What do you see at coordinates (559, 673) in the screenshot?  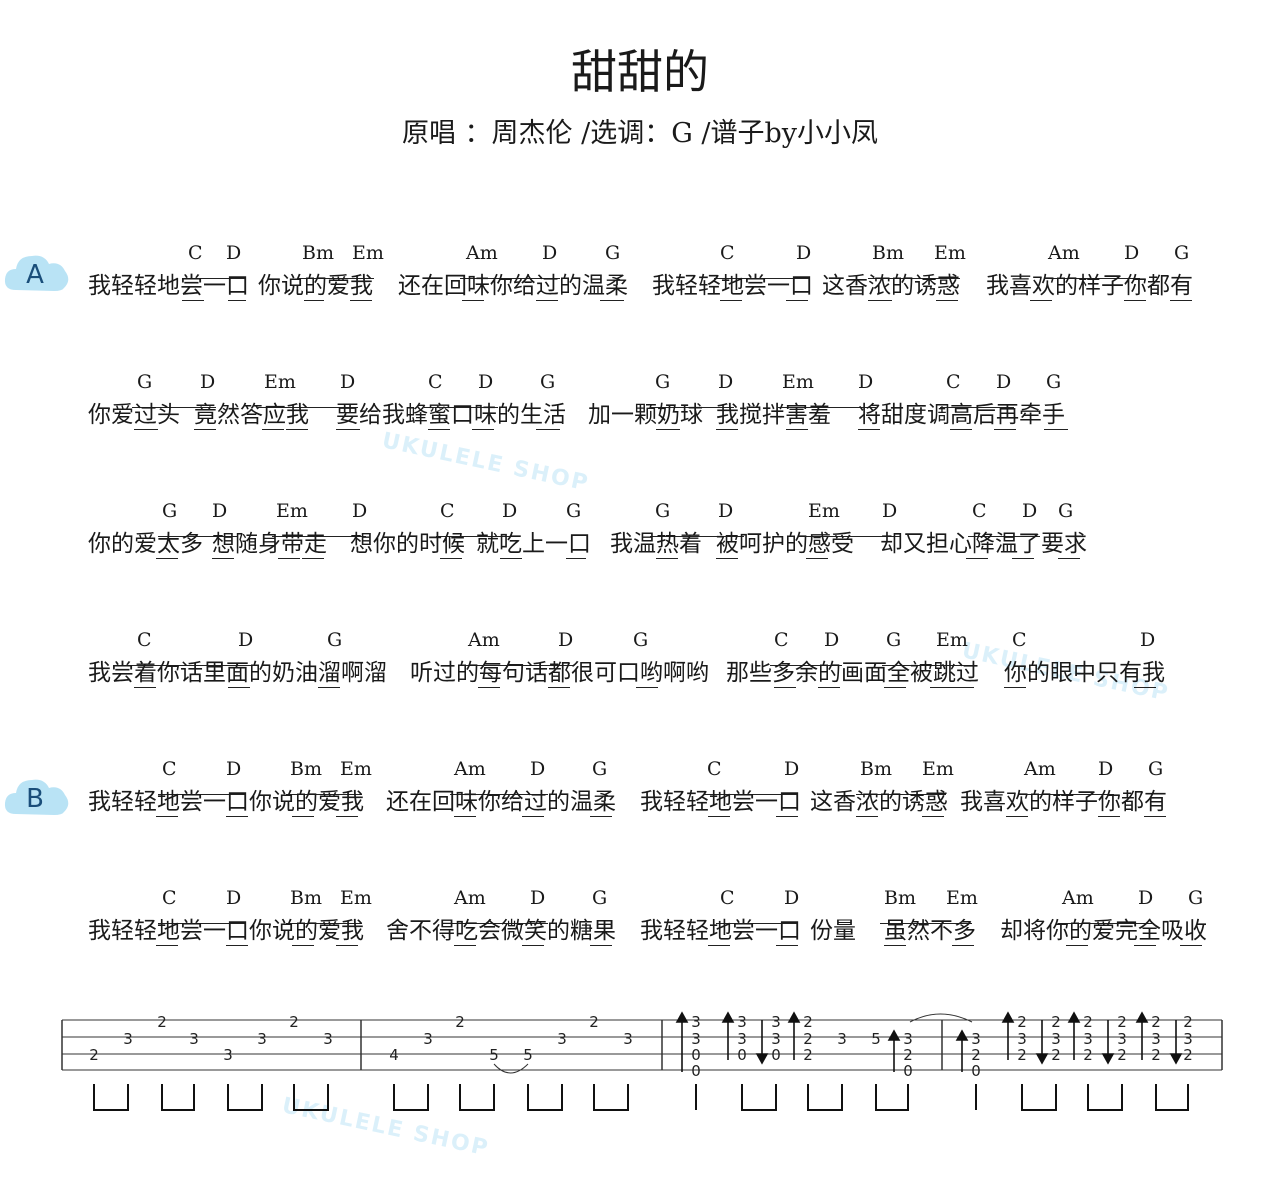 I see `lyric-phrase: 听过的每句话都很可口哟啊哟` at bounding box center [559, 673].